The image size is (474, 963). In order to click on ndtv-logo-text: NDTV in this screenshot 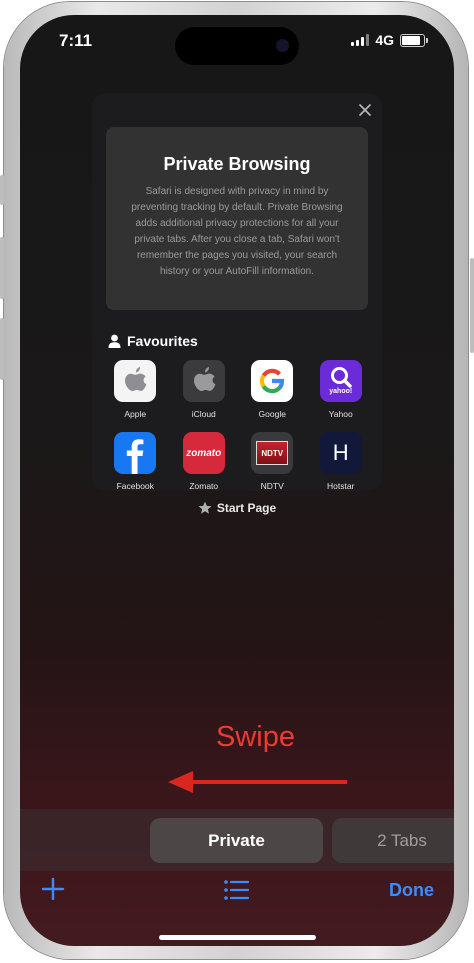, I will do `click(272, 453)`.